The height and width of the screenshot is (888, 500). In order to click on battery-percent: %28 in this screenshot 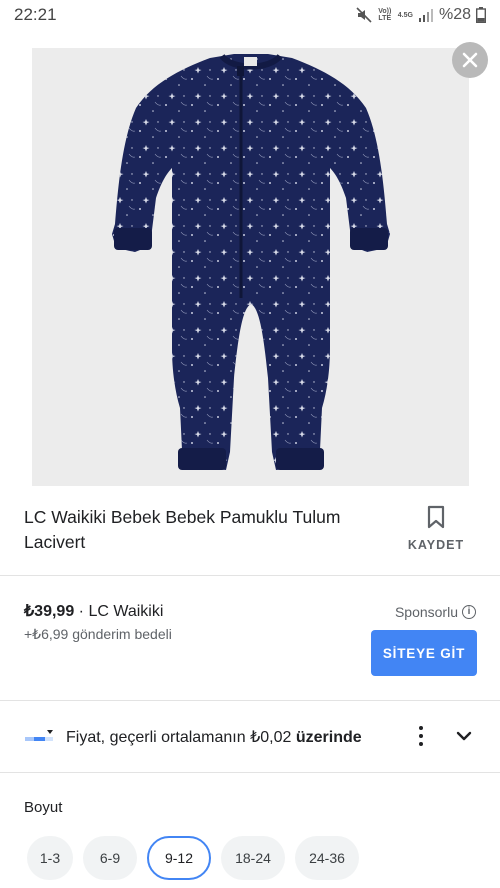, I will do `click(454, 14)`.